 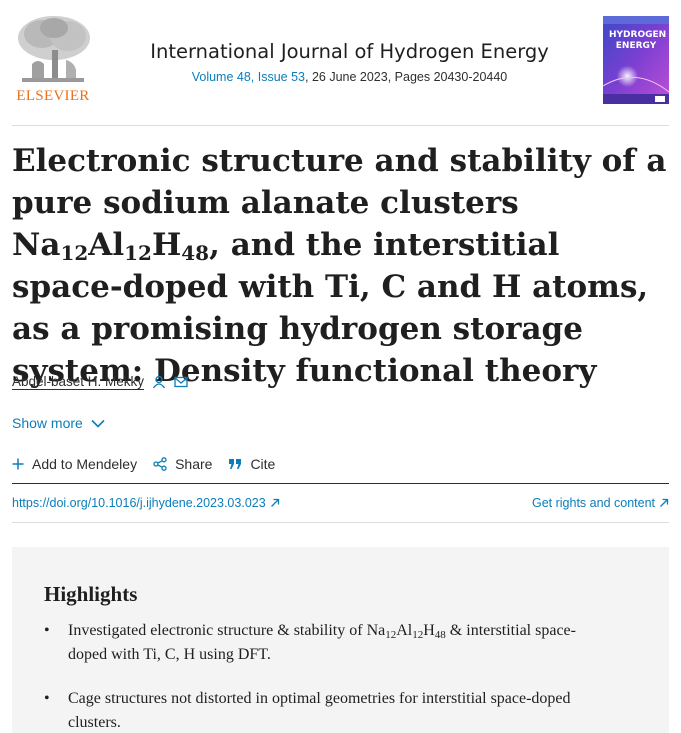 What do you see at coordinates (235, 464) in the screenshot?
I see `quote-icon` at bounding box center [235, 464].